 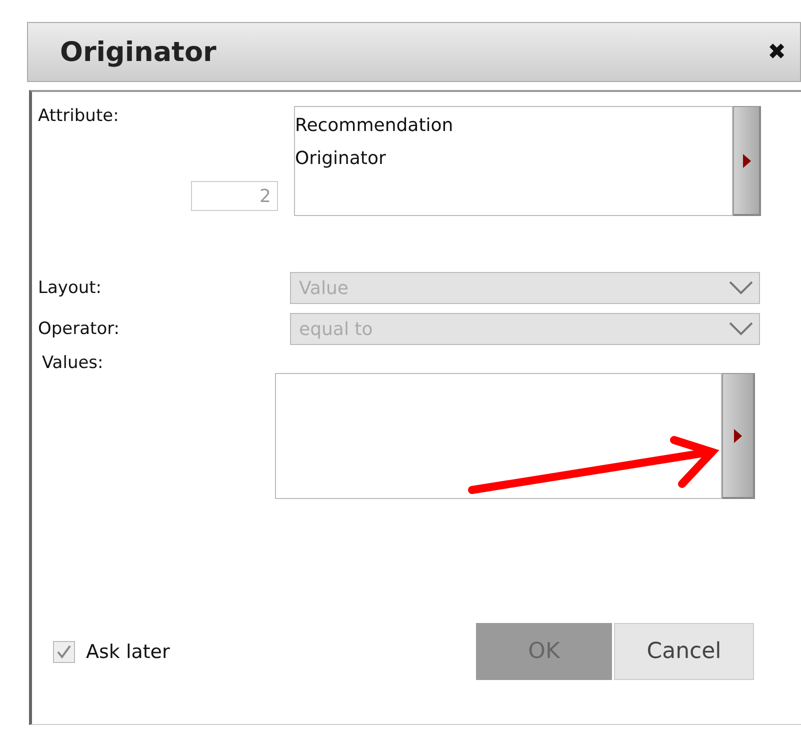 I want to click on field-label: Layout:, so click(x=70, y=288).